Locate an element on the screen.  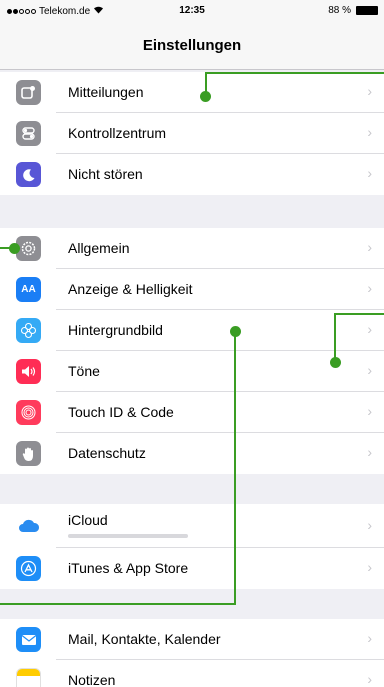
battery-percent: 88 % is located at coordinates (339, 10).